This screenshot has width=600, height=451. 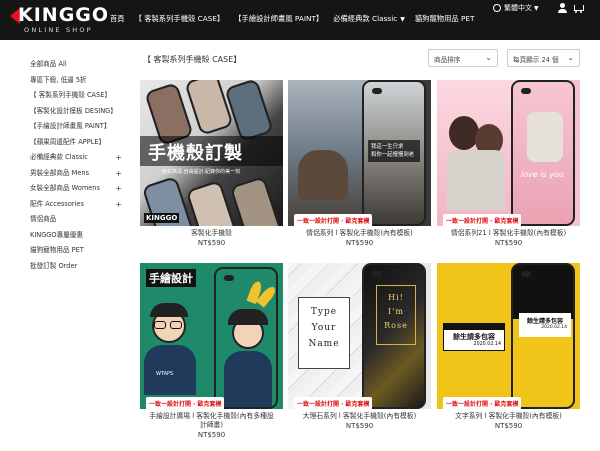 What do you see at coordinates (76, 191) in the screenshot?
I see `sidebar-item-womens: 女裝全部商品 Womens +` at bounding box center [76, 191].